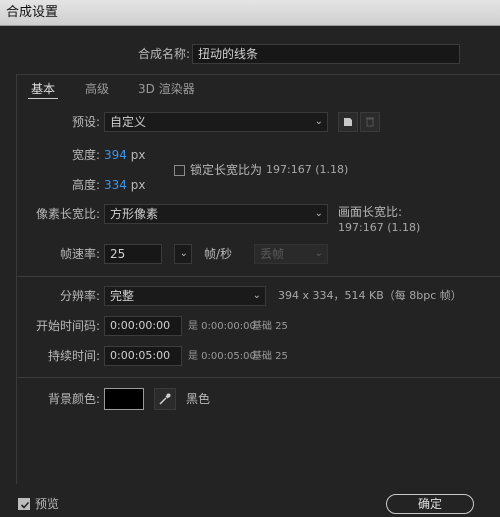 Image resolution: width=500 pixels, height=517 pixels. What do you see at coordinates (270, 326) in the screenshot?
I see `start-timecode-base: 基础 25` at bounding box center [270, 326].